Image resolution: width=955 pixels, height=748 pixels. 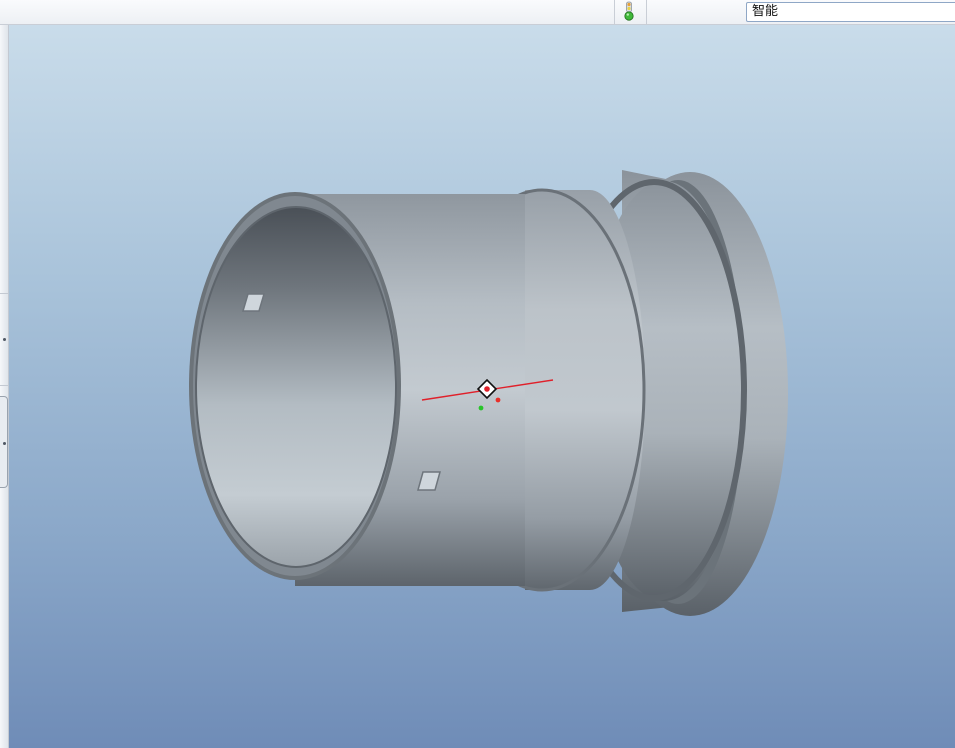 What do you see at coordinates (850, 12) in the screenshot?
I see `selection-filter-dropdown: 智能` at bounding box center [850, 12].